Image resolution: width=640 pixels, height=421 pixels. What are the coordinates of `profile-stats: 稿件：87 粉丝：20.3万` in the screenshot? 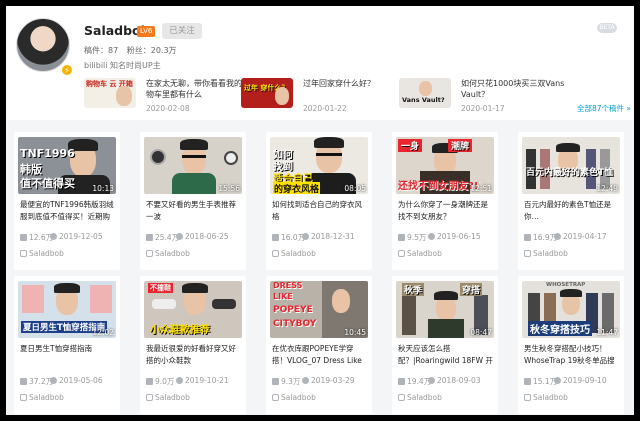 It's located at (133, 50).